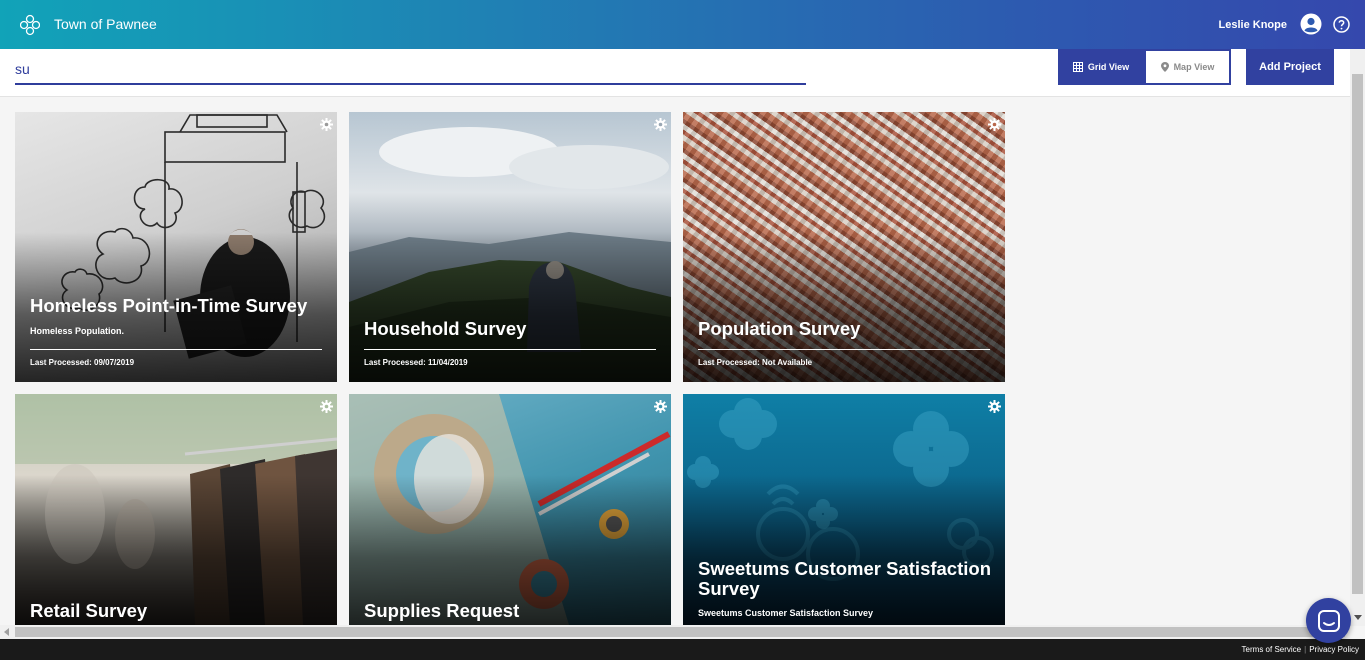  I want to click on user-name: Leslie Knope, so click(1253, 25).